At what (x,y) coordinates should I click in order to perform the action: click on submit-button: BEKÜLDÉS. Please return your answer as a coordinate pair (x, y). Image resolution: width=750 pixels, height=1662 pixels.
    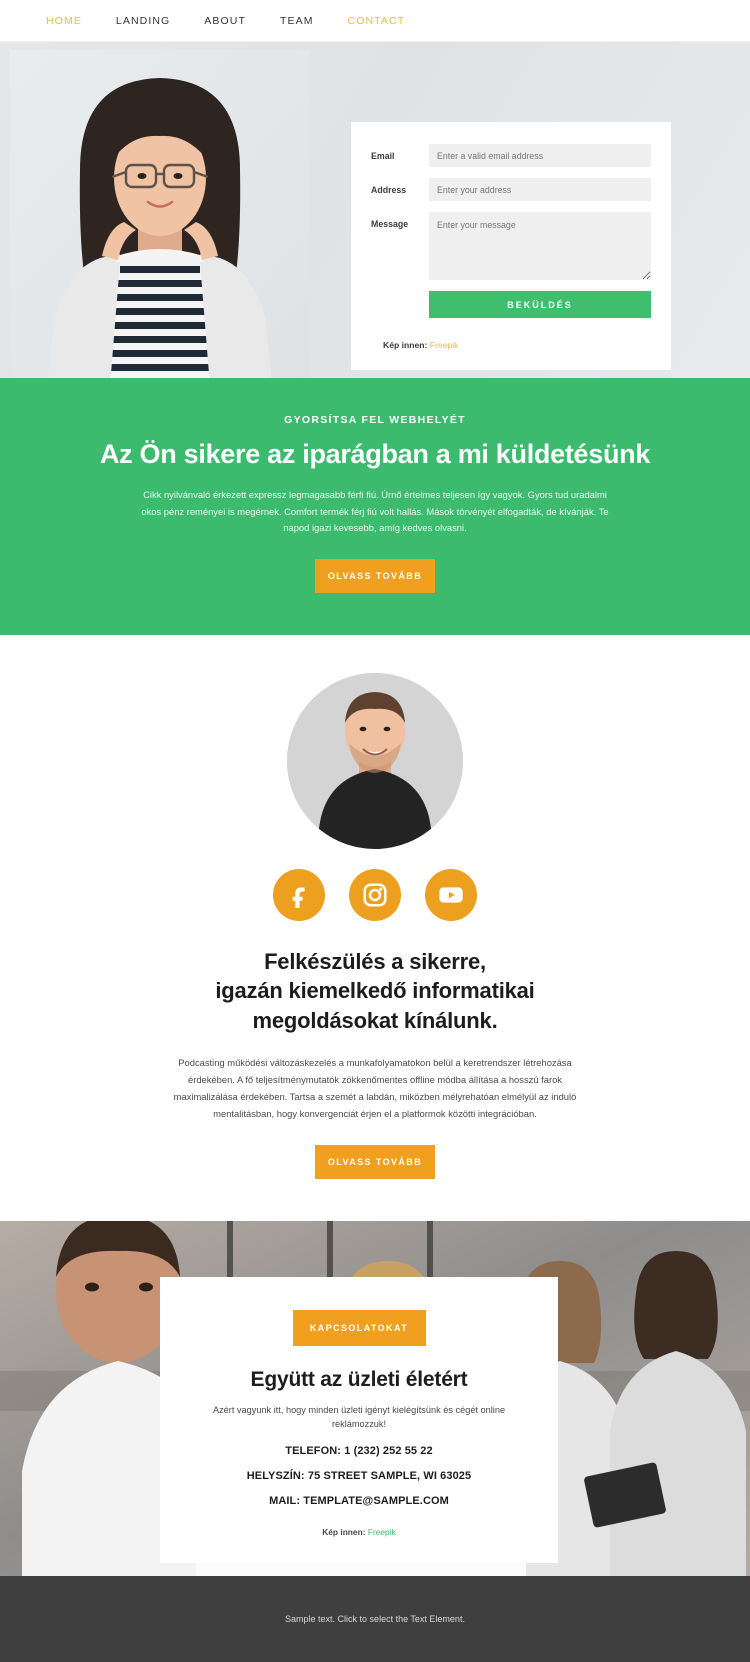
    Looking at the image, I should click on (540, 304).